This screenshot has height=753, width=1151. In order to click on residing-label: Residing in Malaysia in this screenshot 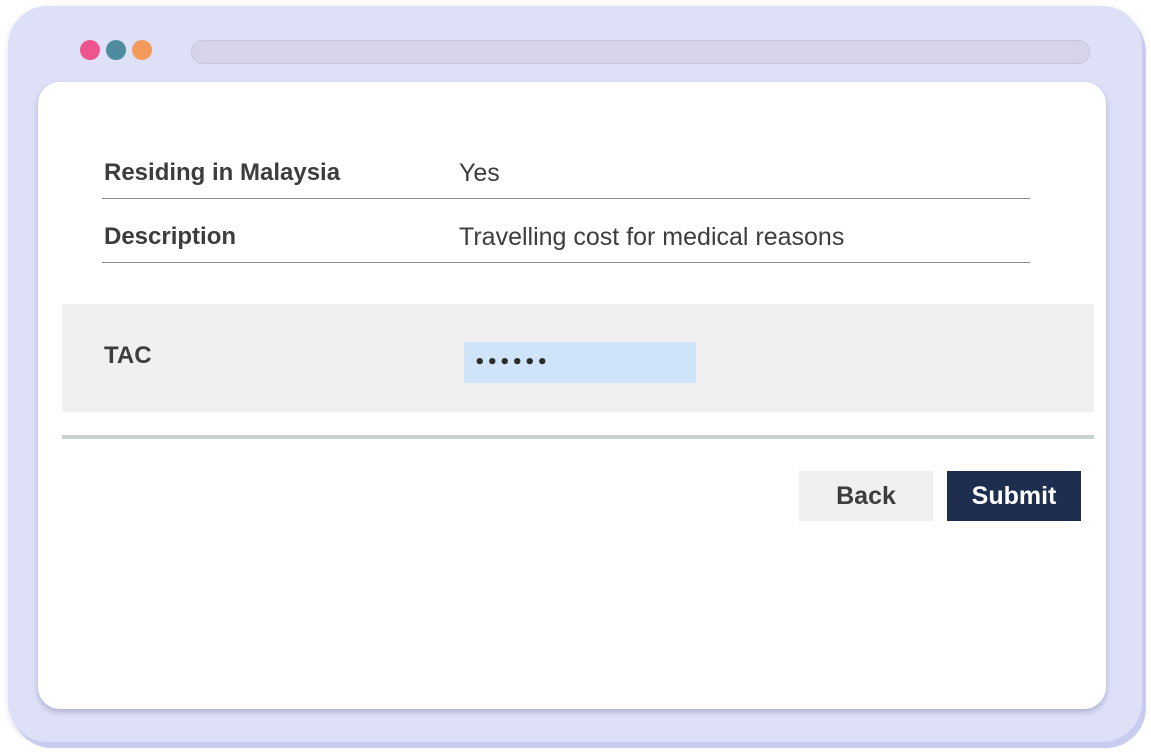, I will do `click(222, 172)`.